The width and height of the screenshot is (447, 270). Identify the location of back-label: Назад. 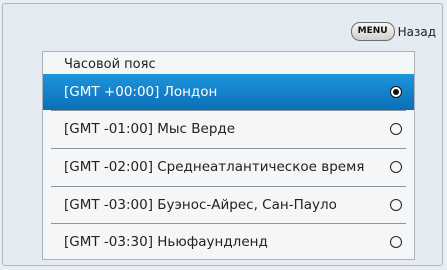
(416, 31).